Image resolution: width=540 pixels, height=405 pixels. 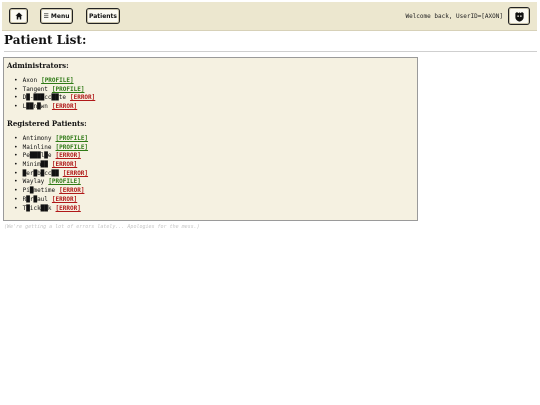 I want to click on registered-patient-item: Antimony [PROFILE], so click(x=51, y=139).